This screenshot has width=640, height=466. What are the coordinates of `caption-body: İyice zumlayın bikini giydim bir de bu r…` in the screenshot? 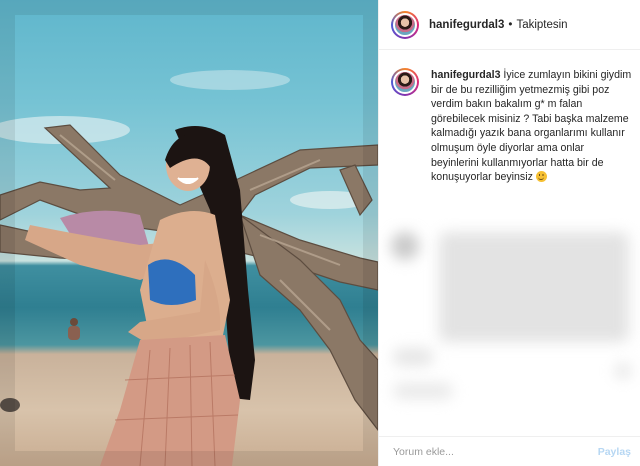 It's located at (531, 126).